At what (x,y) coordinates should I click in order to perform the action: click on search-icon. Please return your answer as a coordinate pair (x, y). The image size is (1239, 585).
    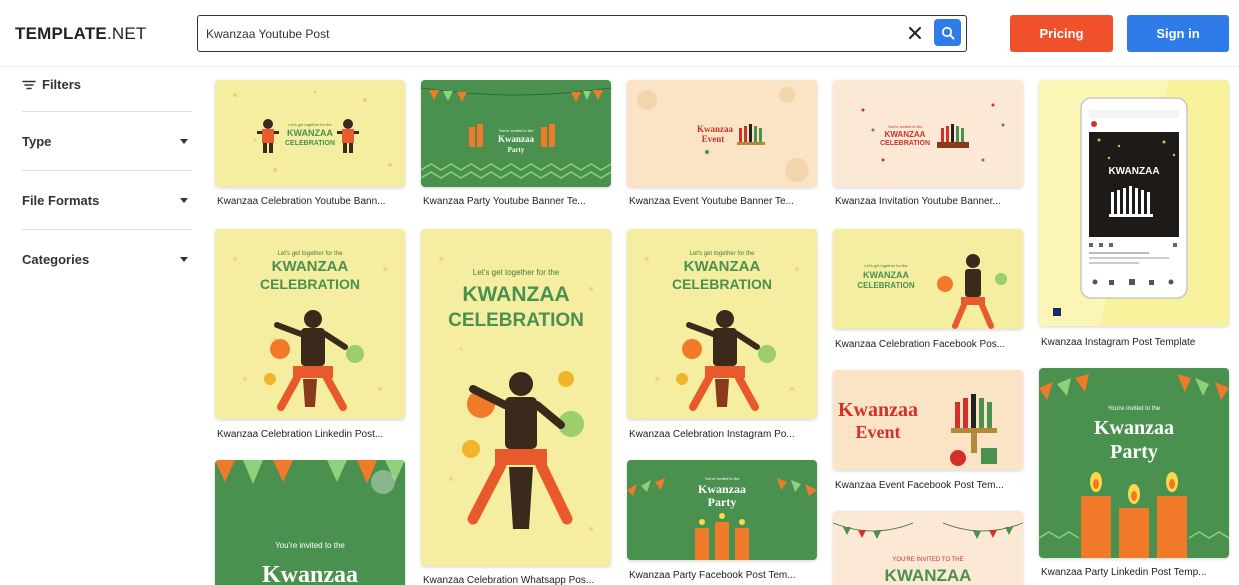
    Looking at the image, I should click on (947, 32).